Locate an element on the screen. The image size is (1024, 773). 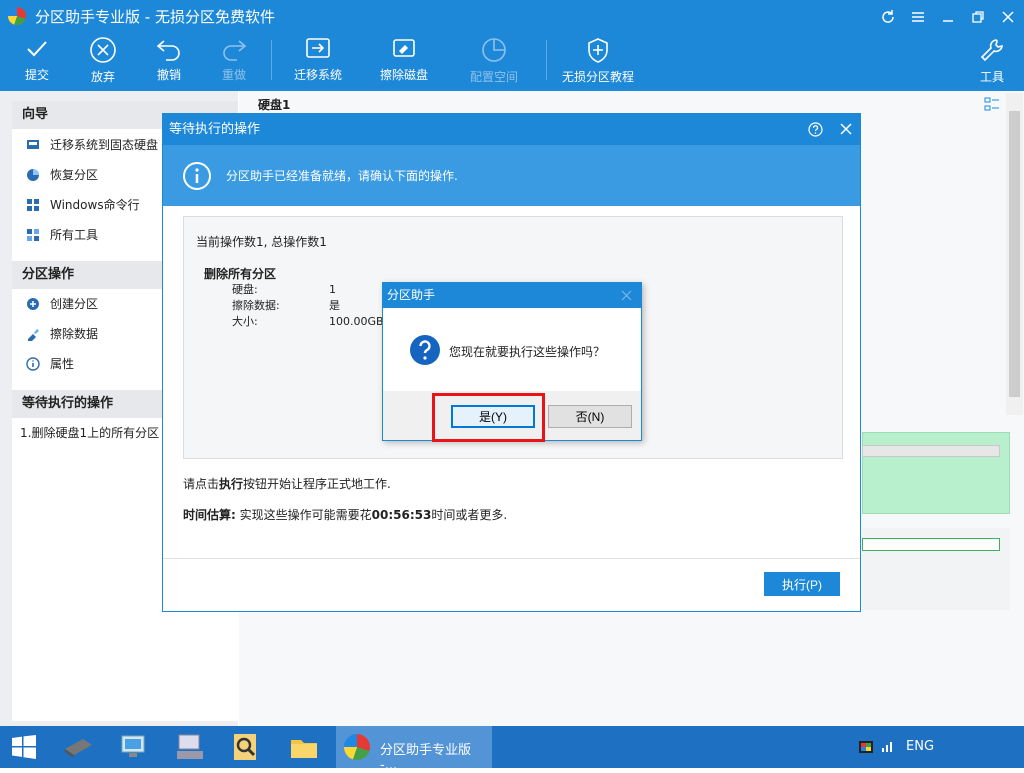
partition-usage-bar is located at coordinates (931, 451).